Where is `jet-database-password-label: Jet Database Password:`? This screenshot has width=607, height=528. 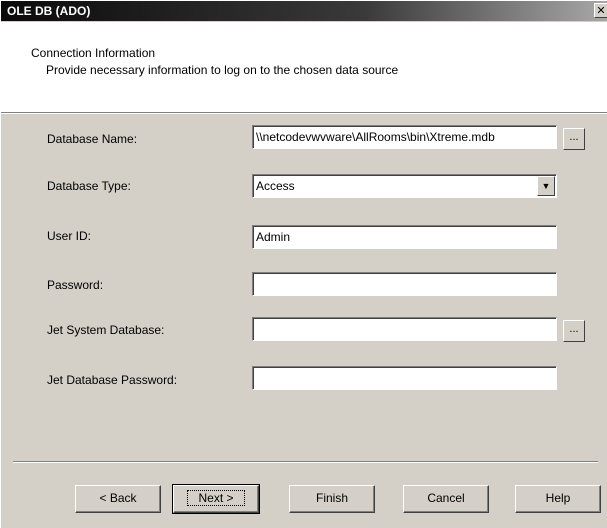
jet-database-password-label: Jet Database Password: is located at coordinates (112, 380).